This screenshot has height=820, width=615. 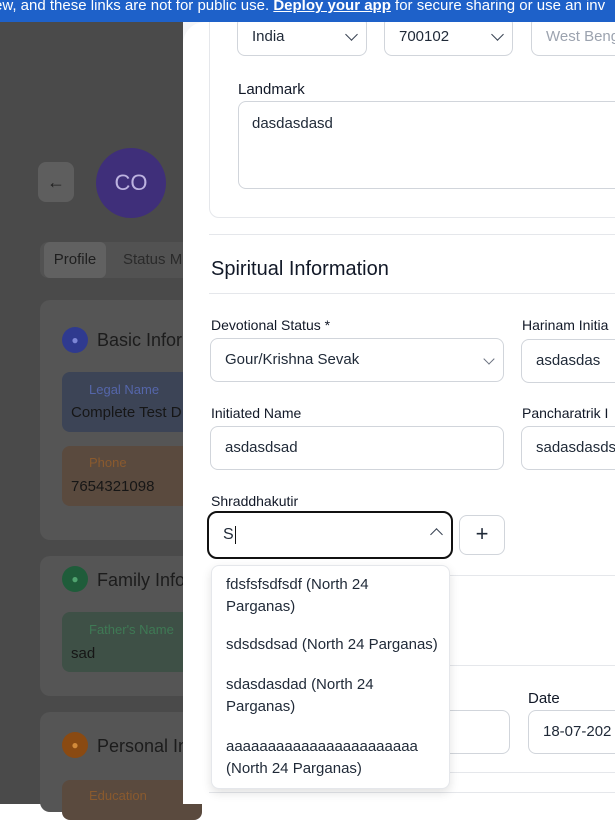 I want to click on deploy-app-link: Deploy your app, so click(x=332, y=7).